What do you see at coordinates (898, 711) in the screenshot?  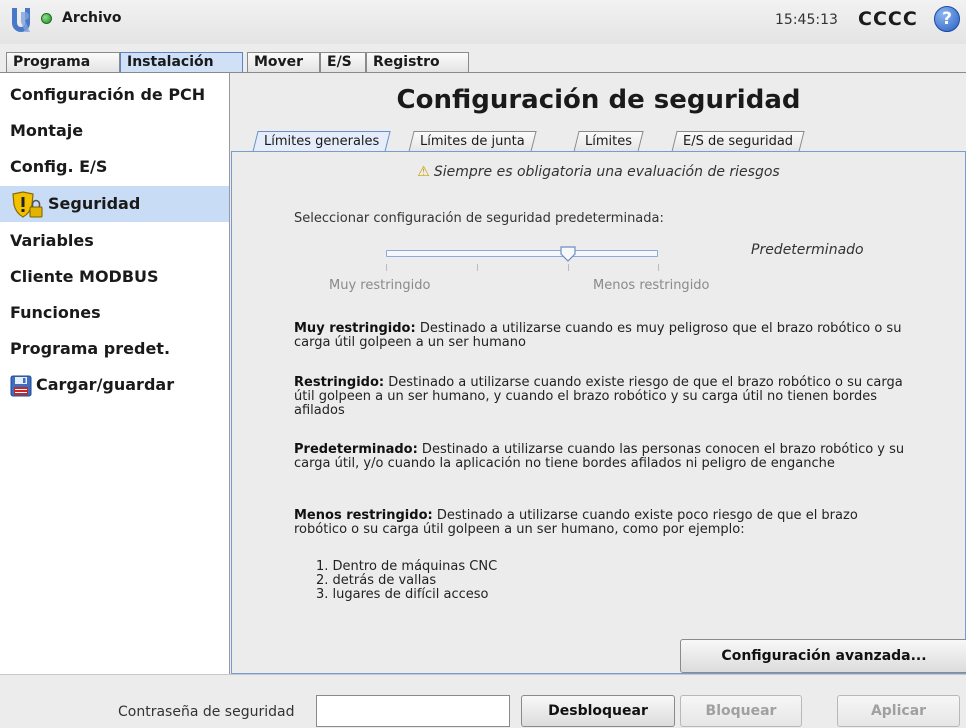 I see `apply-button: Aplicar` at bounding box center [898, 711].